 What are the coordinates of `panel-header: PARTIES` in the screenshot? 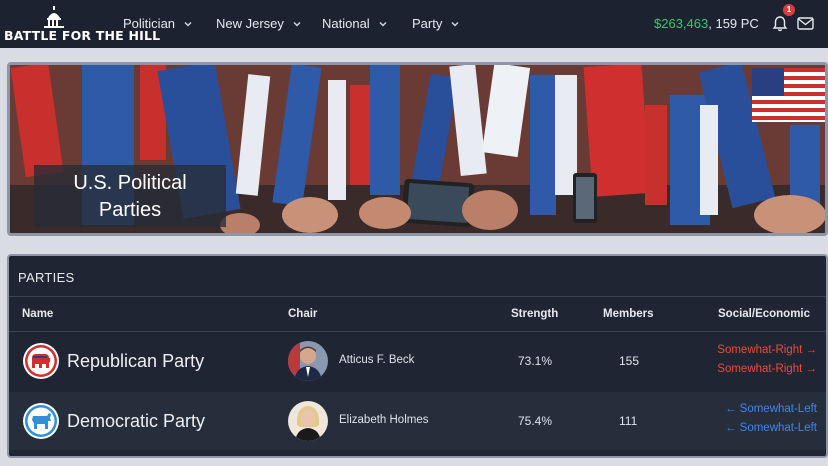 It's located at (417, 276).